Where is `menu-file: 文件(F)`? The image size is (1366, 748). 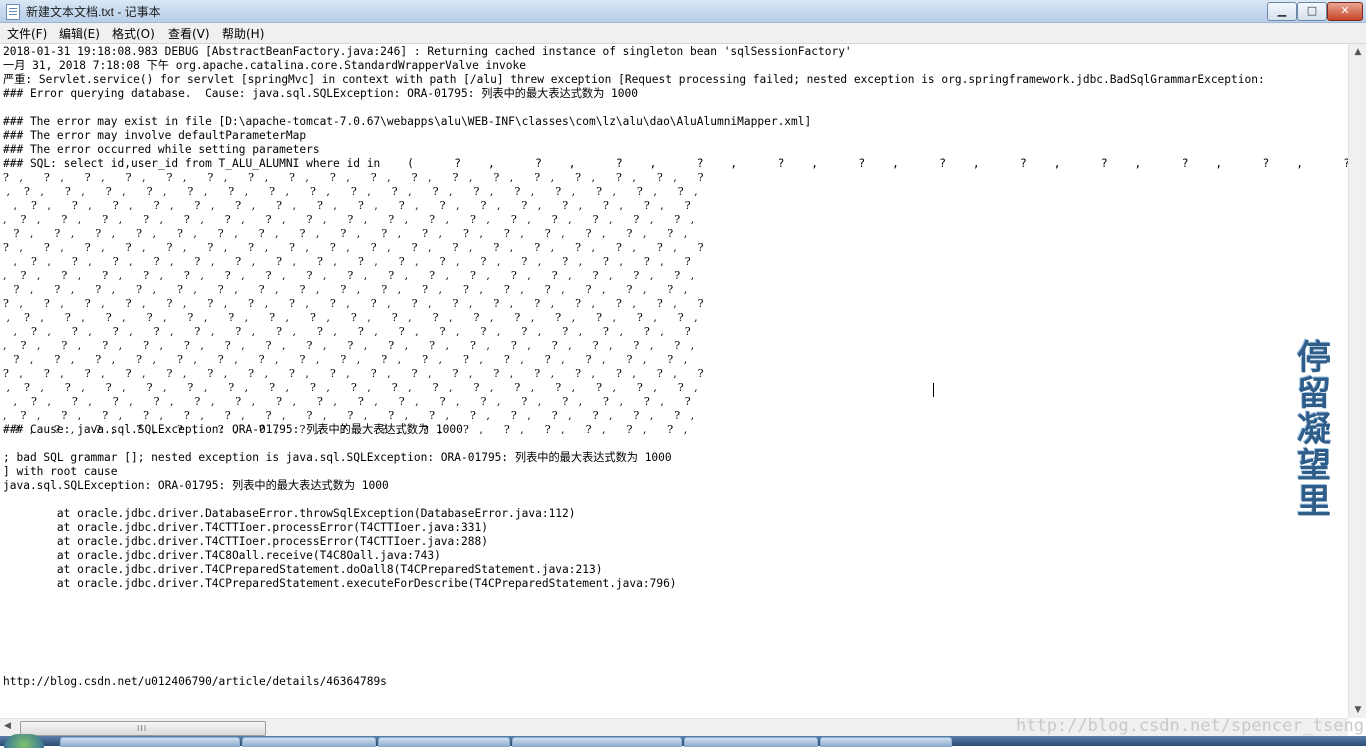 menu-file: 文件(F) is located at coordinates (27, 33).